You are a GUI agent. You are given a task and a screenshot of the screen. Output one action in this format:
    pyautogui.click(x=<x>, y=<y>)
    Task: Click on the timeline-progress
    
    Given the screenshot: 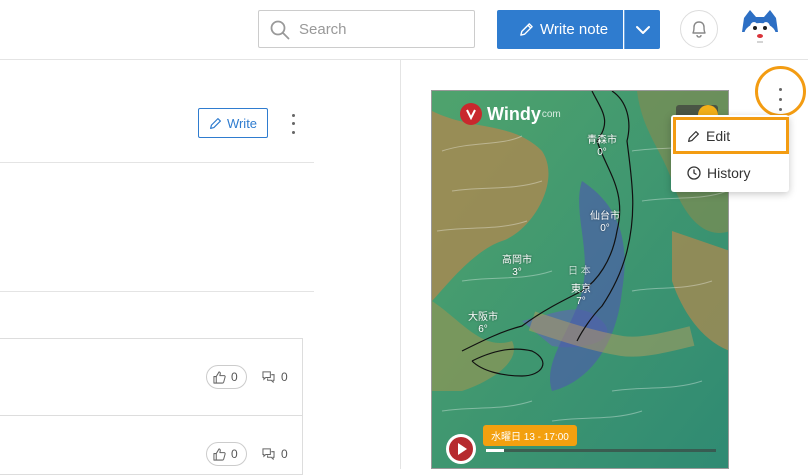 What is the action you would take?
    pyautogui.click(x=495, y=450)
    